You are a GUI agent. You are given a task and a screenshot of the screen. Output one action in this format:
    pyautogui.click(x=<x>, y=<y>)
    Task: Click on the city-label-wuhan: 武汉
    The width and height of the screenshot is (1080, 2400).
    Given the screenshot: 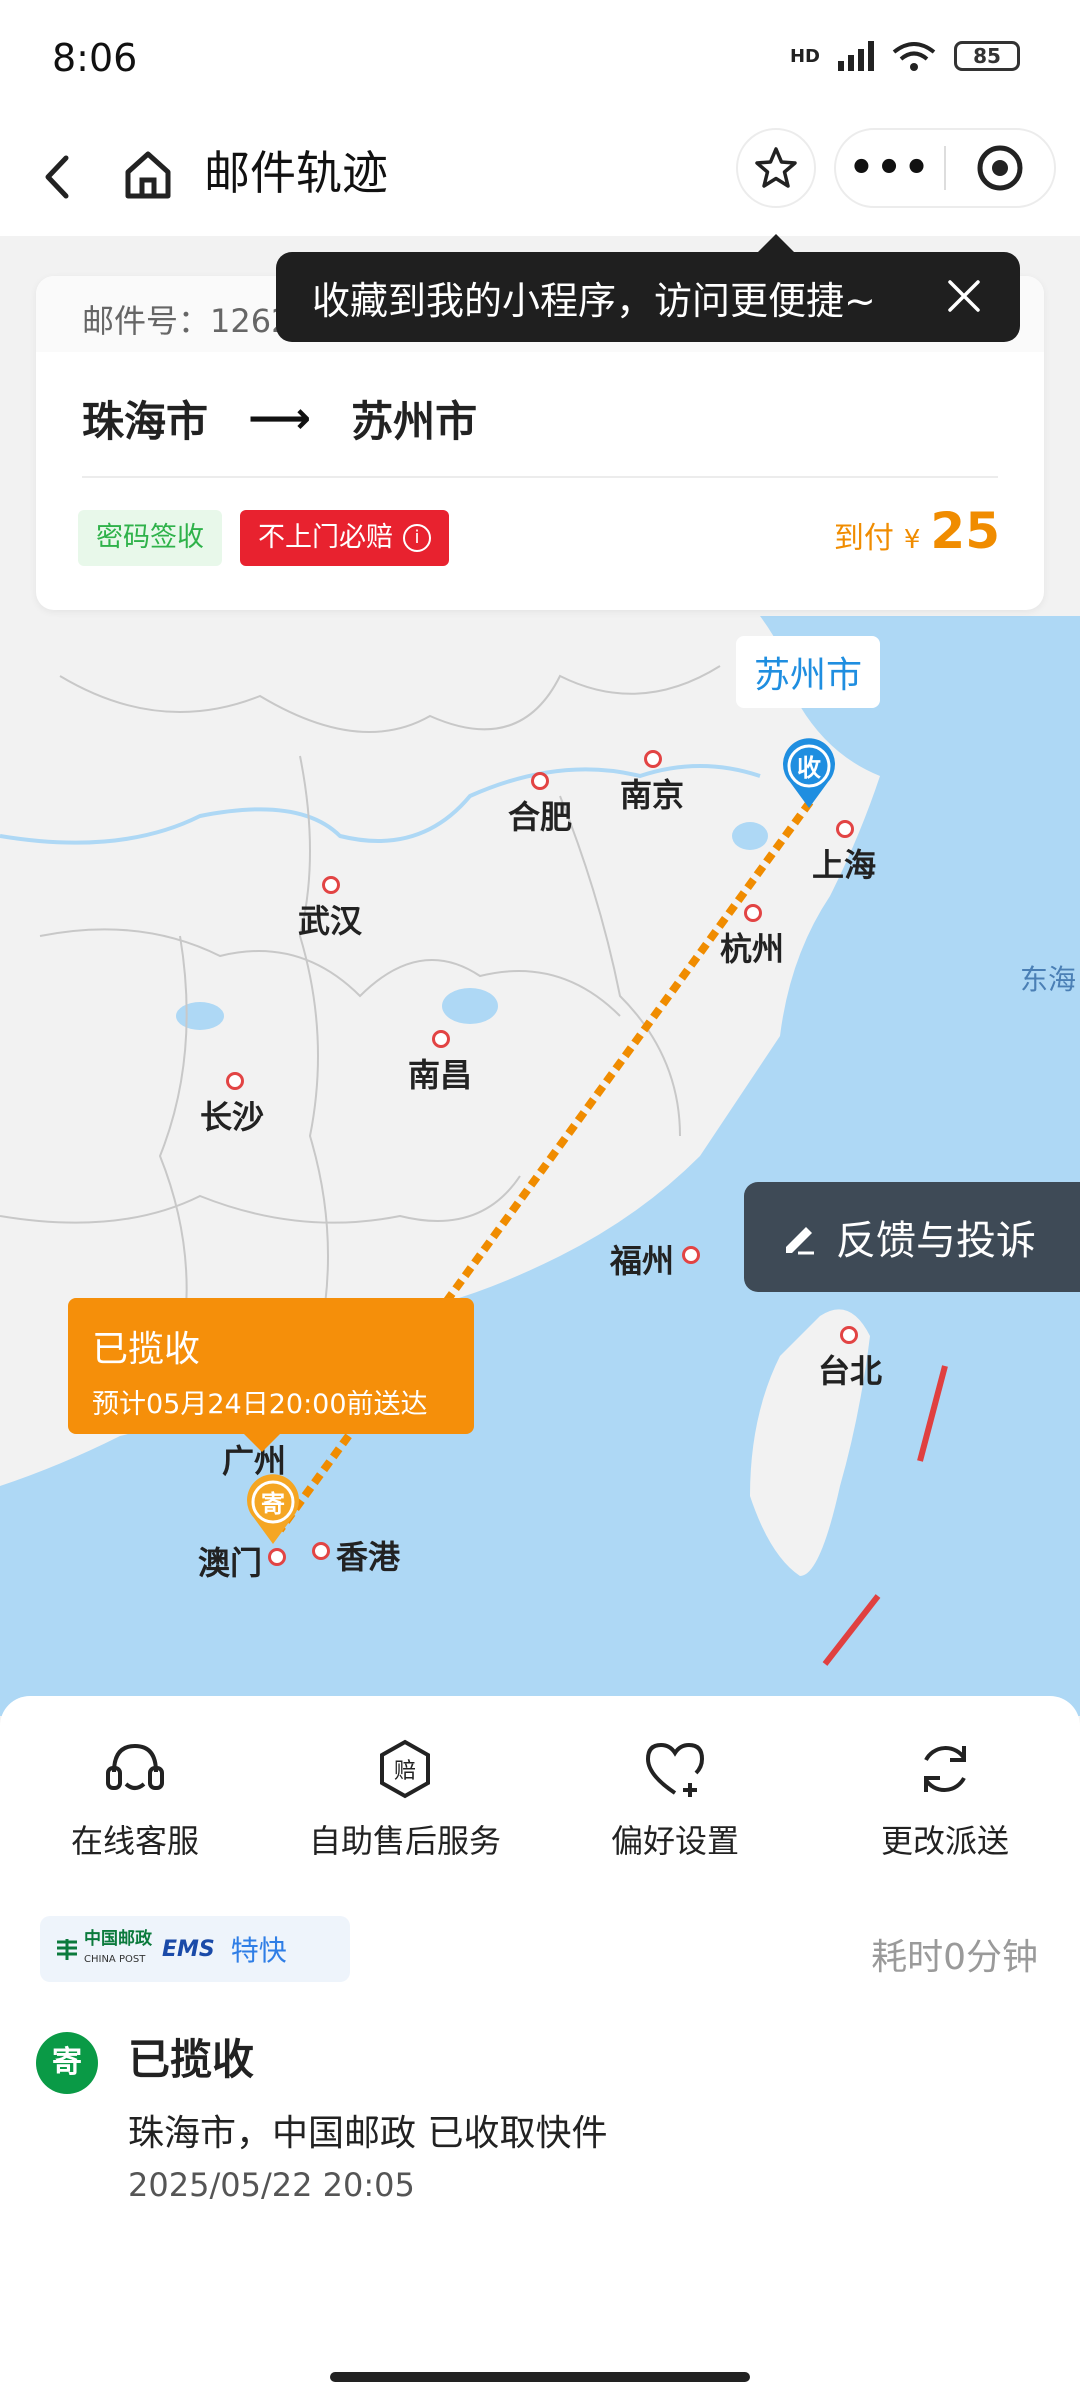 What is the action you would take?
    pyautogui.click(x=330, y=921)
    